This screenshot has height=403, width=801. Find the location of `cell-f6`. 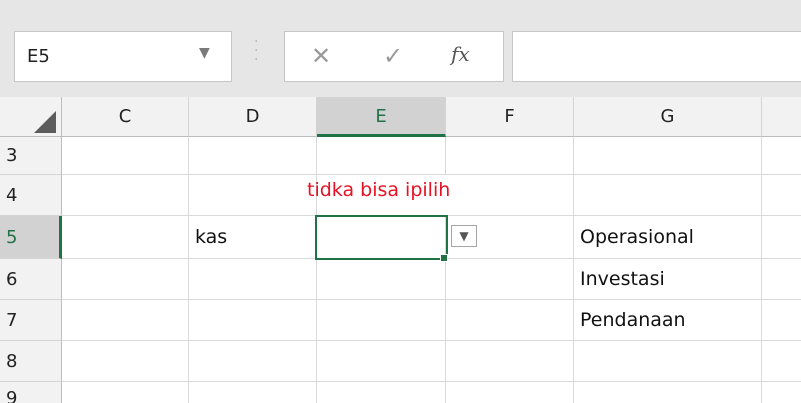

cell-f6 is located at coordinates (510, 279).